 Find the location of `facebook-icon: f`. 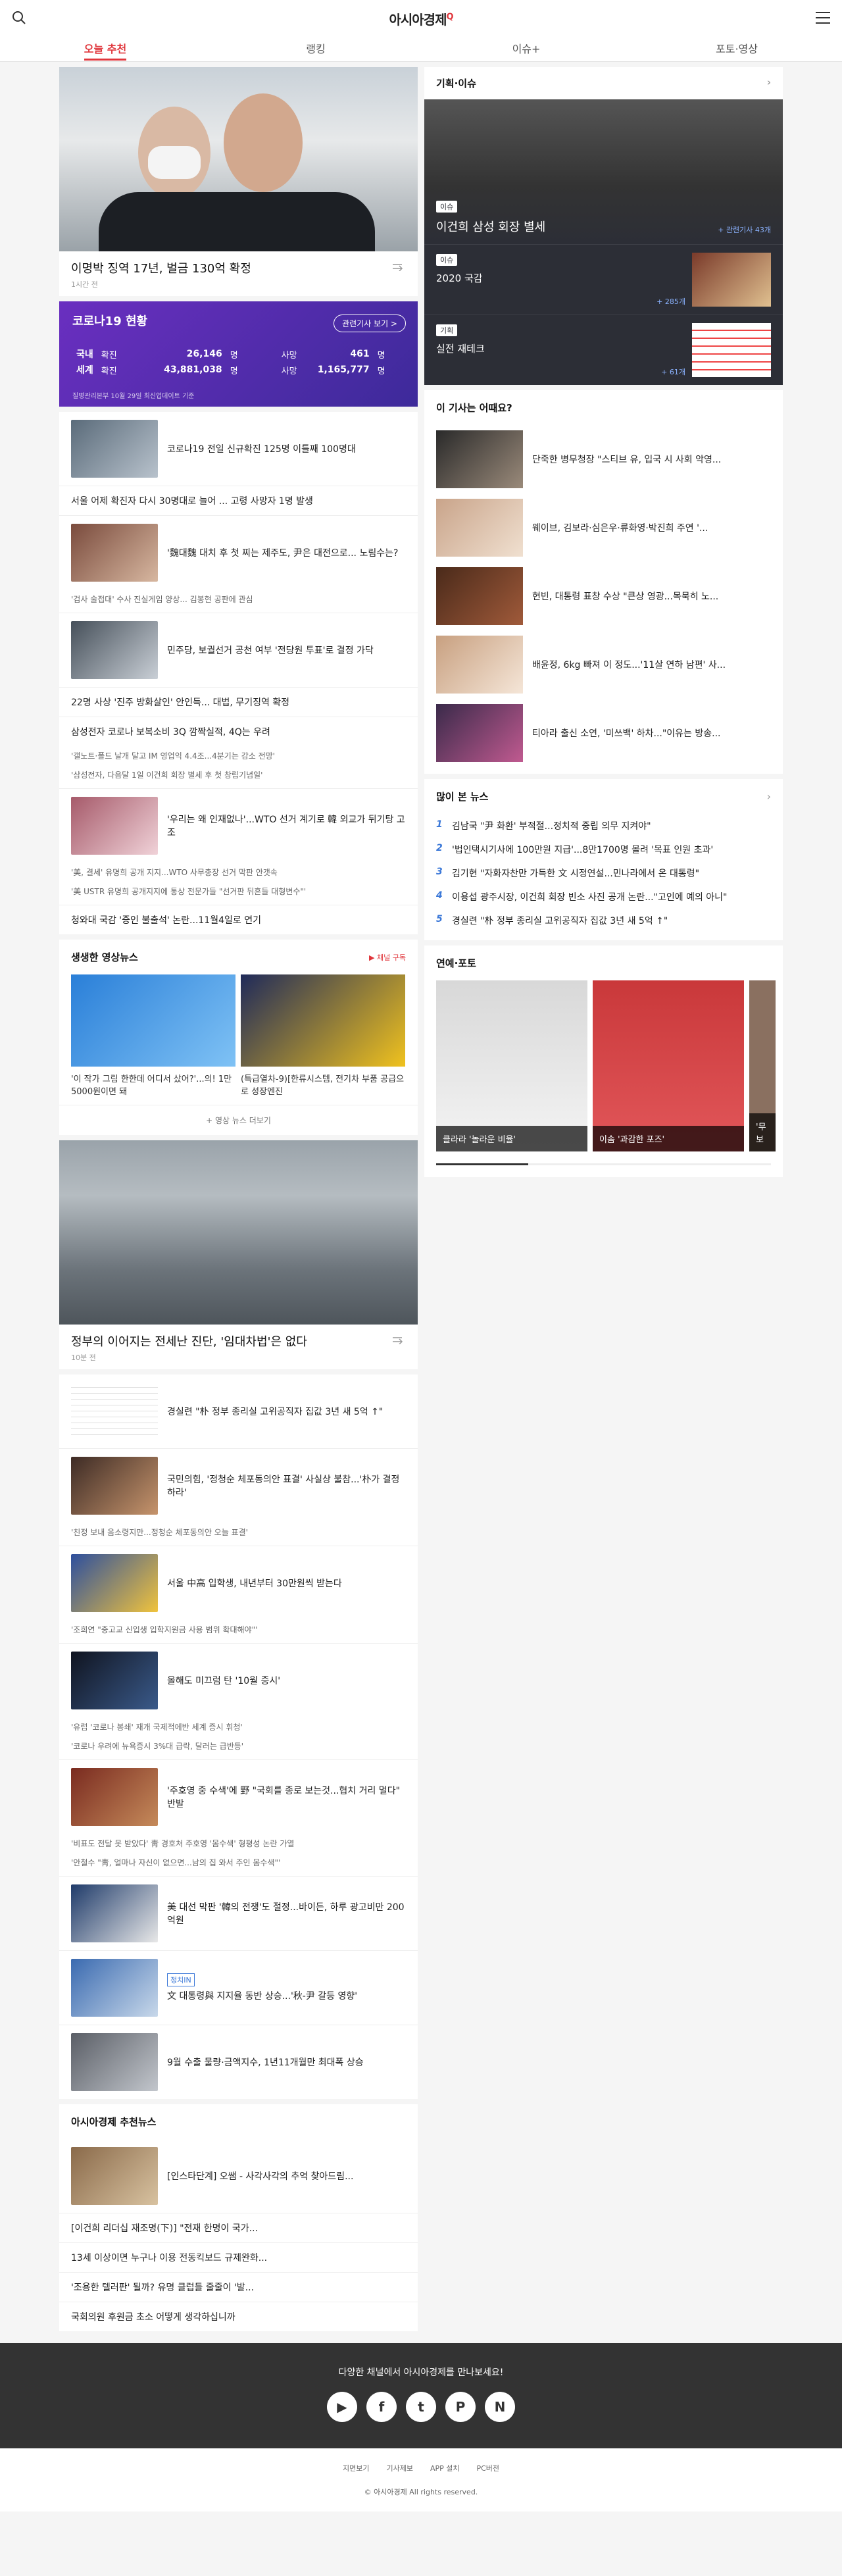

facebook-icon: f is located at coordinates (381, 2407).